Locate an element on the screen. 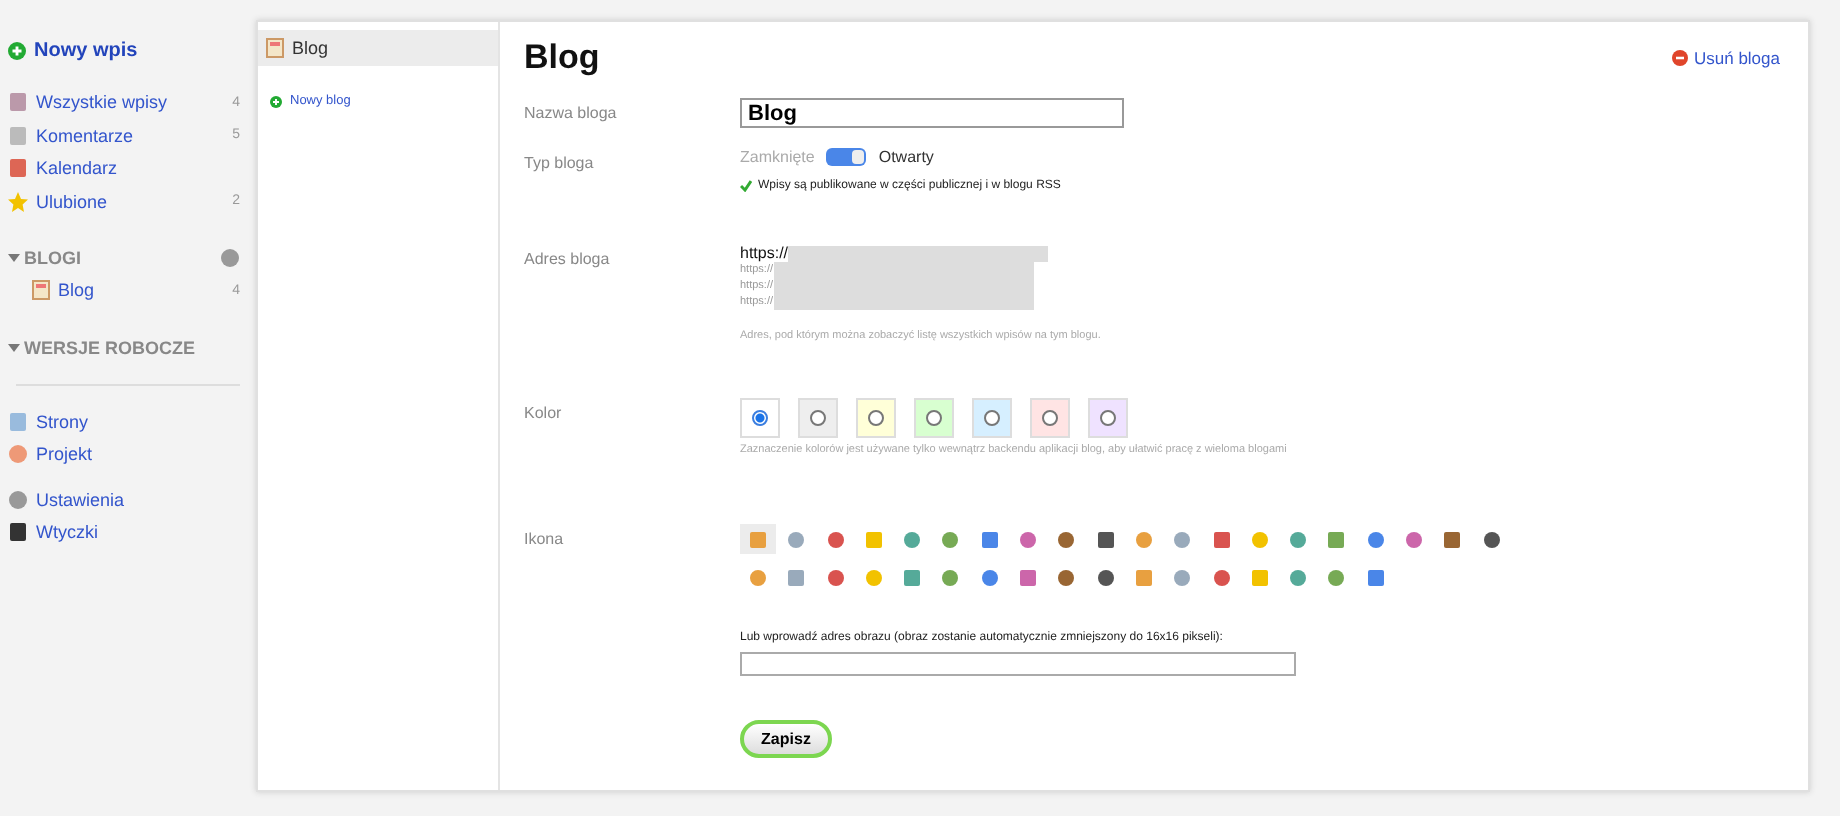 Image resolution: width=1840 pixels, height=816 pixels. field-label: Typ bloga is located at coordinates (560, 164).